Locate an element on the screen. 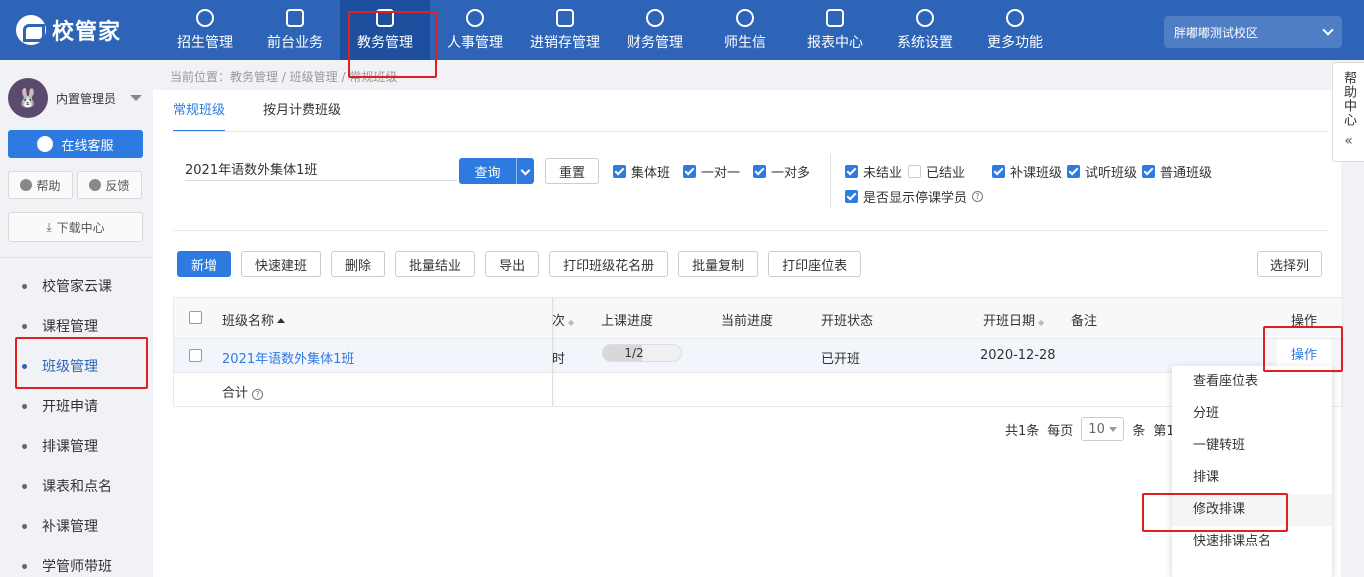 The height and width of the screenshot is (577, 1364). help-button: 帮助 is located at coordinates (40, 185).